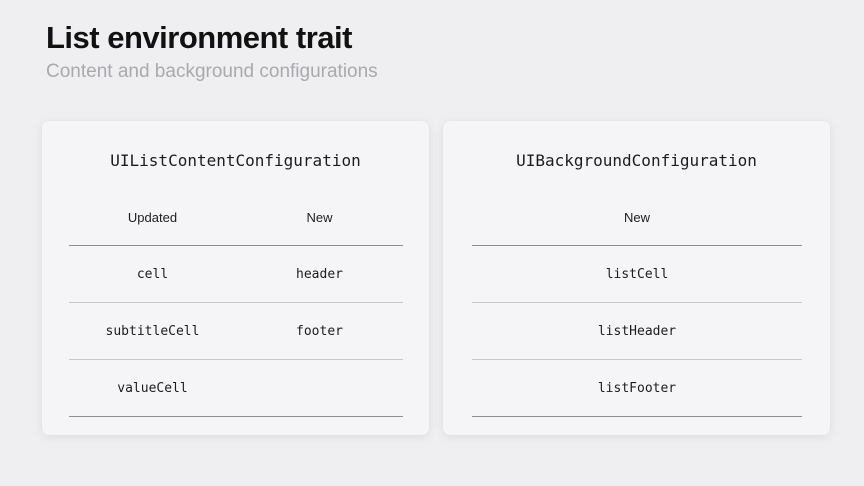  Describe the element at coordinates (236, 331) in the screenshot. I see `table-row: subtitleCell footer` at that location.